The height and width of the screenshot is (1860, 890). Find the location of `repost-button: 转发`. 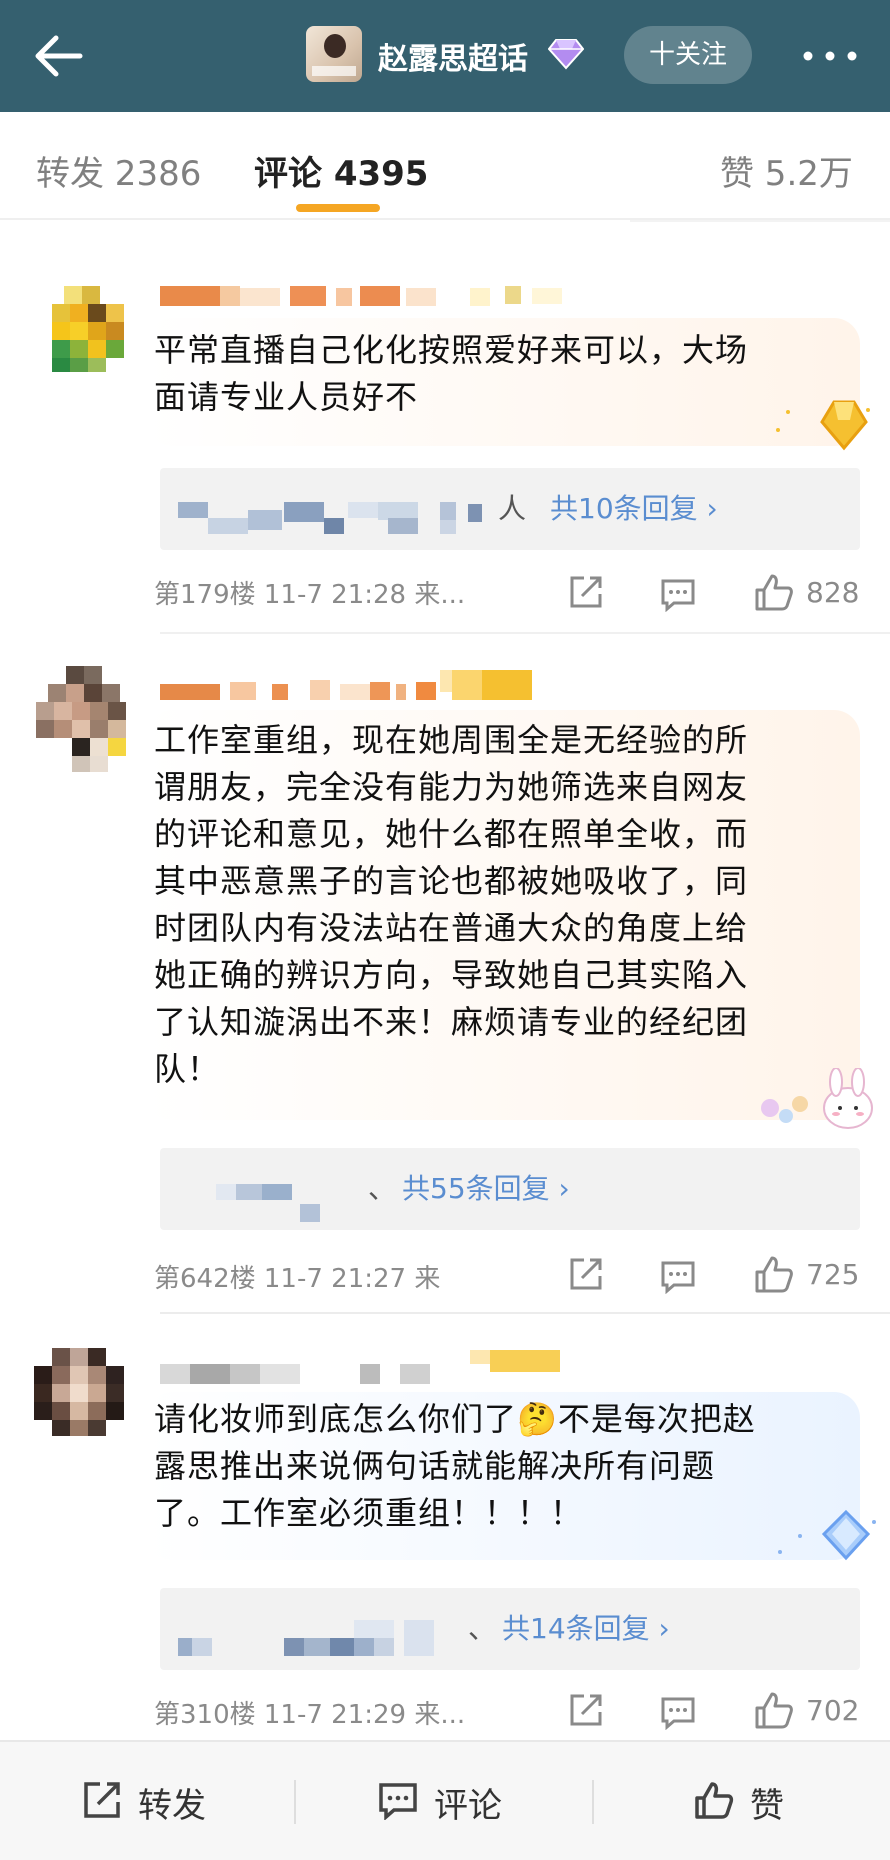

repost-button: 转发 is located at coordinates (172, 1802).